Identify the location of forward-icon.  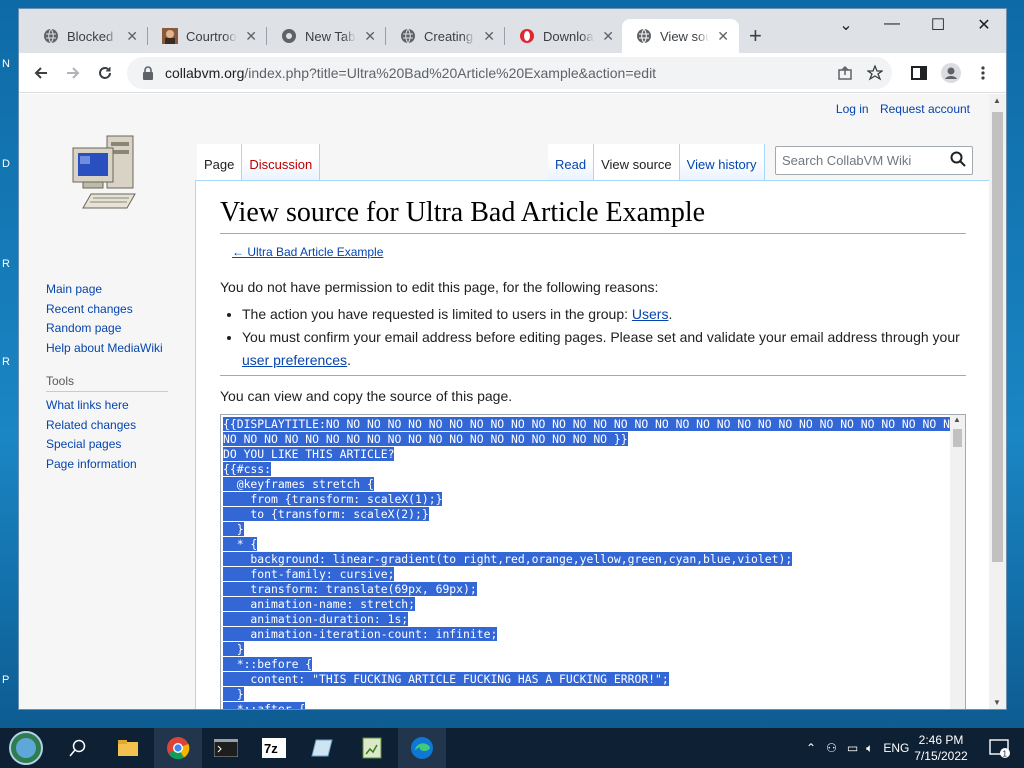
(73, 73).